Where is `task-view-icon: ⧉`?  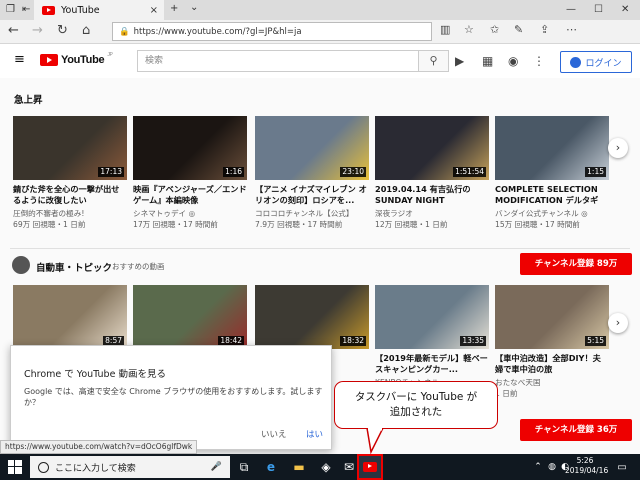 task-view-icon: ⧉ is located at coordinates (244, 467).